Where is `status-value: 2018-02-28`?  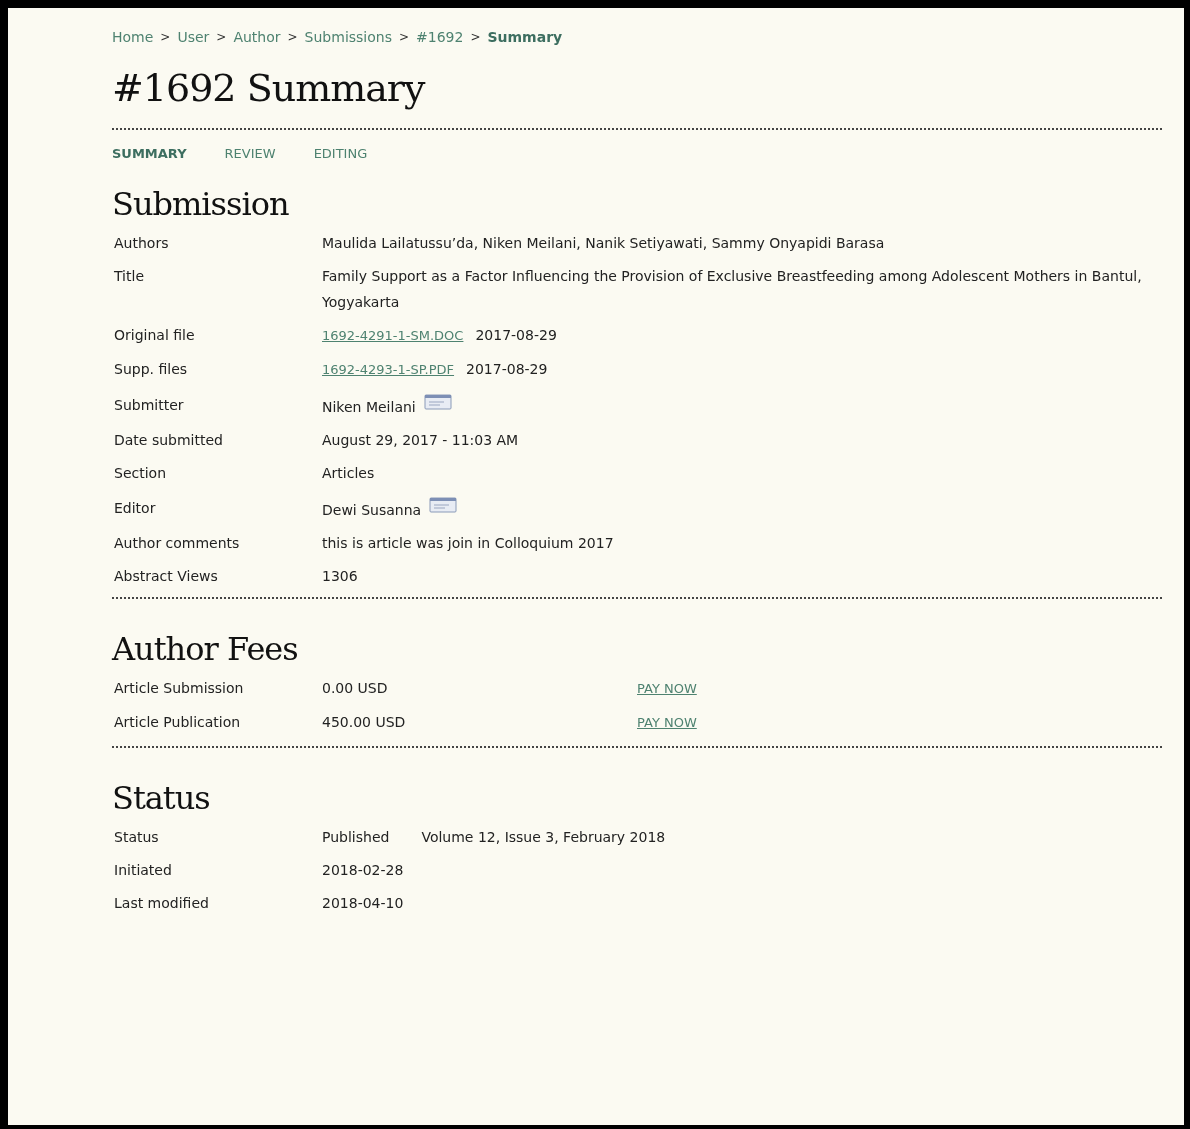
status-value: 2018-02-28 is located at coordinates (363, 870).